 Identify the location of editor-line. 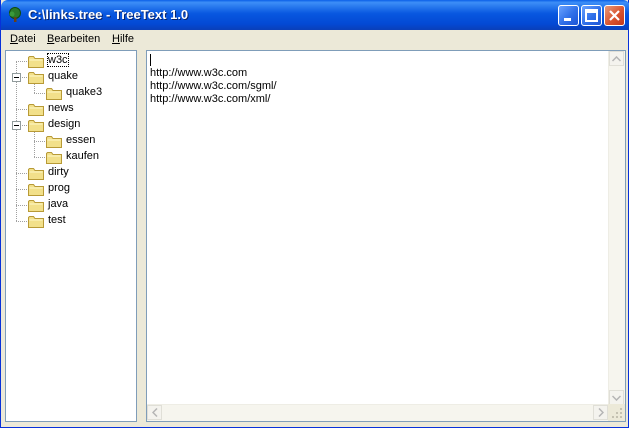
(378, 60).